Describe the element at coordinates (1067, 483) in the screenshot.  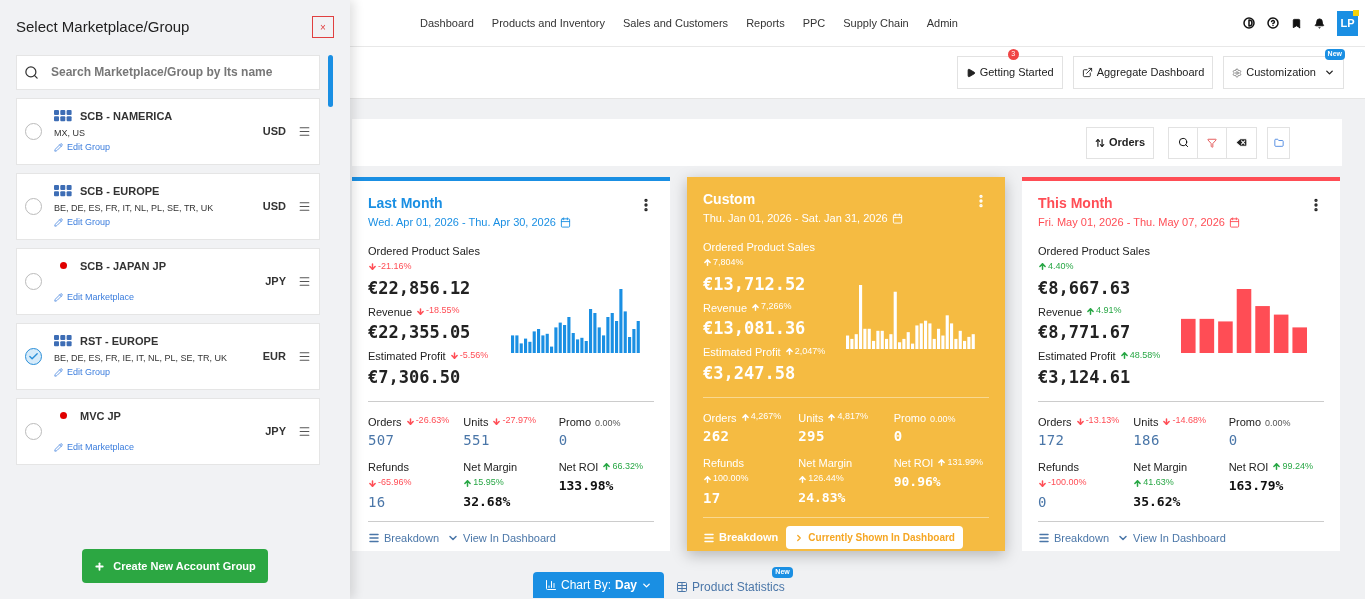
I see `change-percent: -100.00%` at that location.